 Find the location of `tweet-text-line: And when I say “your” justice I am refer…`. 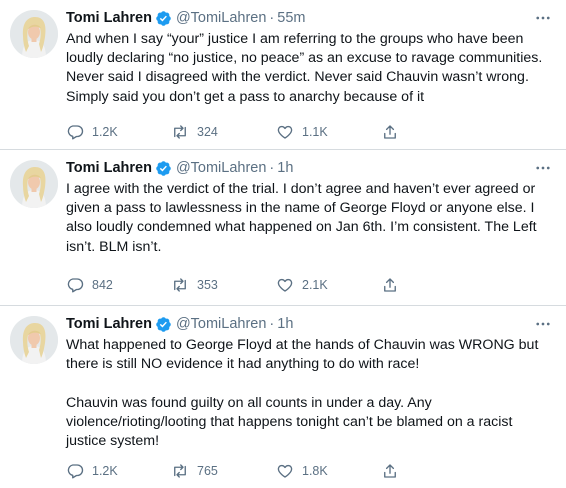

tweet-text-line: And when I say “your” justice I am refer… is located at coordinates (295, 39).